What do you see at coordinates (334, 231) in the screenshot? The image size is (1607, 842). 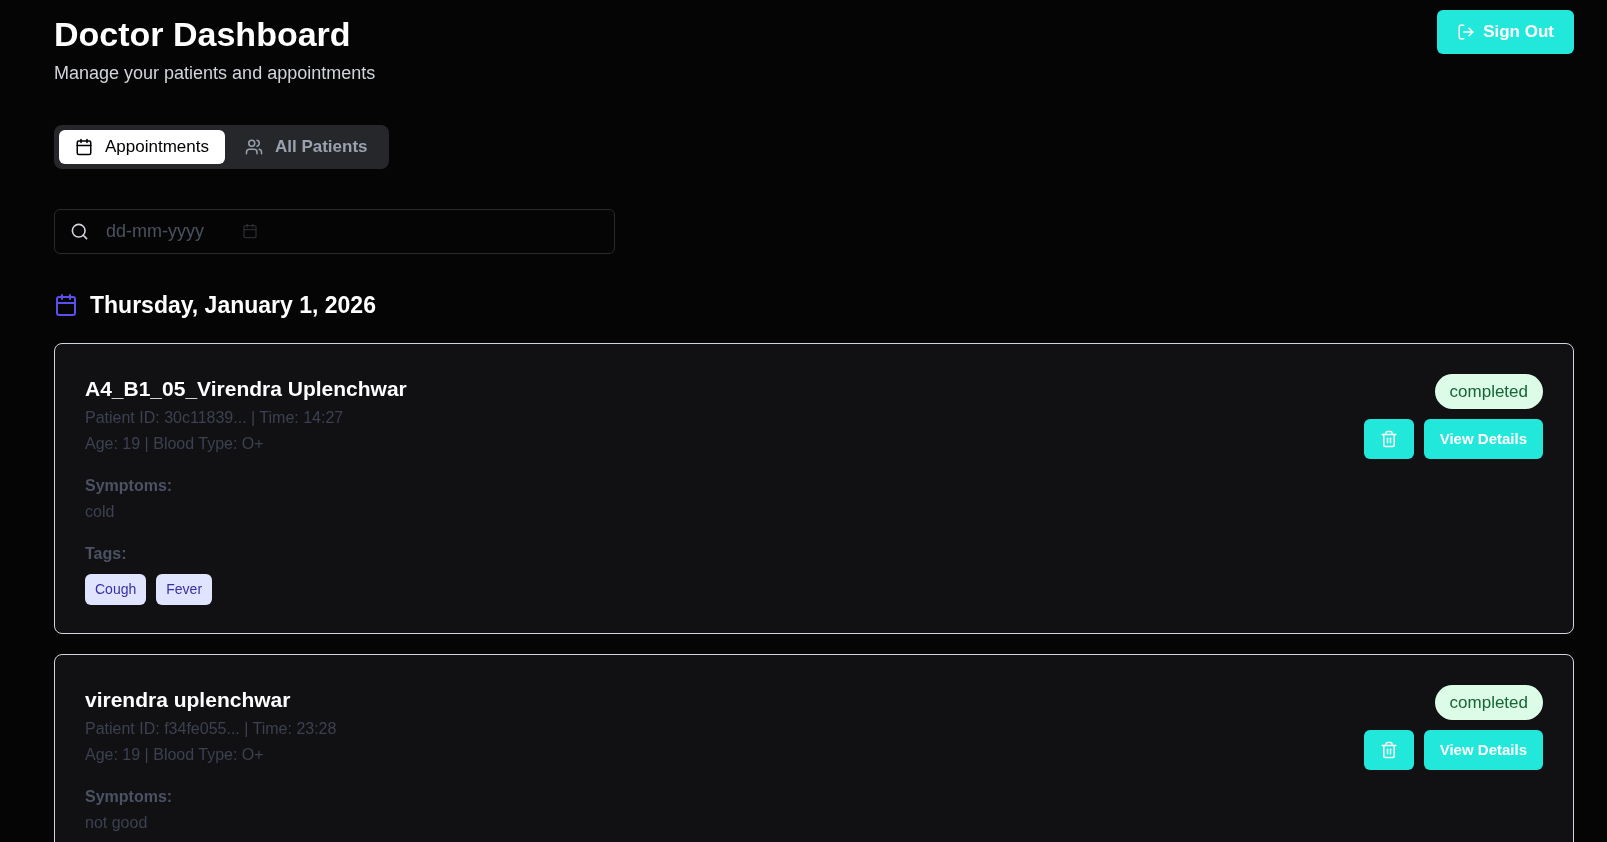 I see `date-search-field: dd-mm-yyyy` at bounding box center [334, 231].